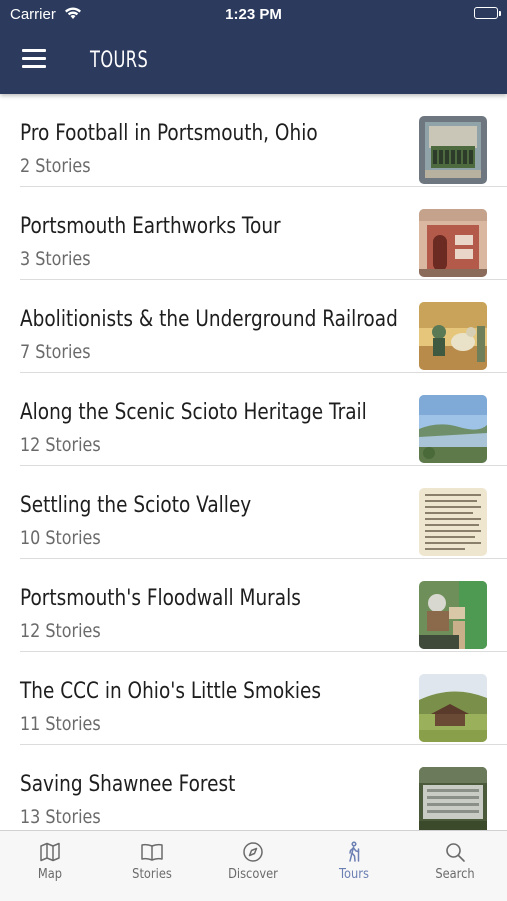 Image resolution: width=507 pixels, height=901 pixels. I want to click on tour-item: Saving Shawnee Forest 13 Stories, so click(253, 787).